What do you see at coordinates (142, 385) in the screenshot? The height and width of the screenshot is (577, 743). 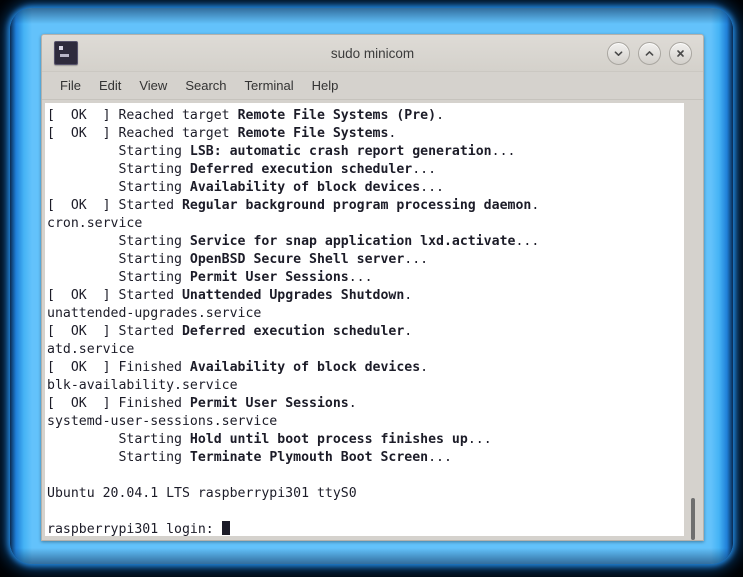 I see `terminal-line-plain: blk-availability.service` at bounding box center [142, 385].